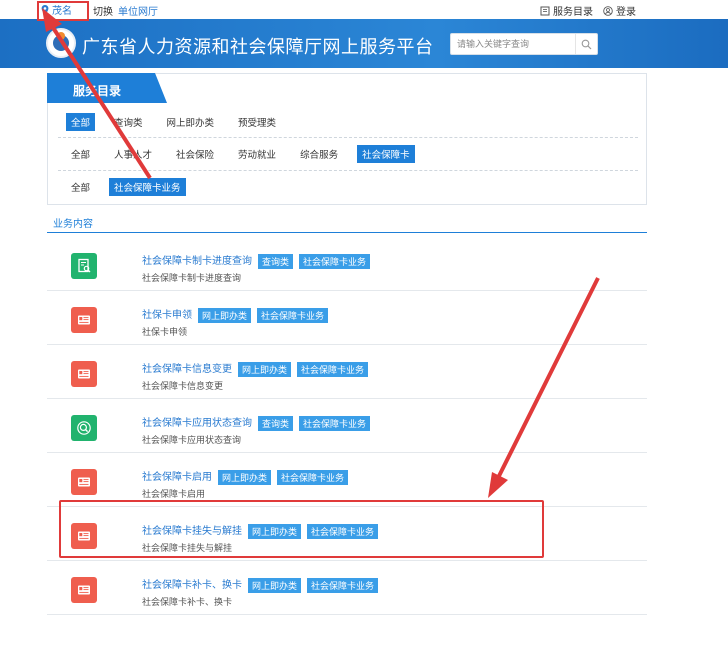 The width and height of the screenshot is (728, 656). Describe the element at coordinates (165, 333) in the screenshot. I see `business-item-description: 社保卡申领` at that location.